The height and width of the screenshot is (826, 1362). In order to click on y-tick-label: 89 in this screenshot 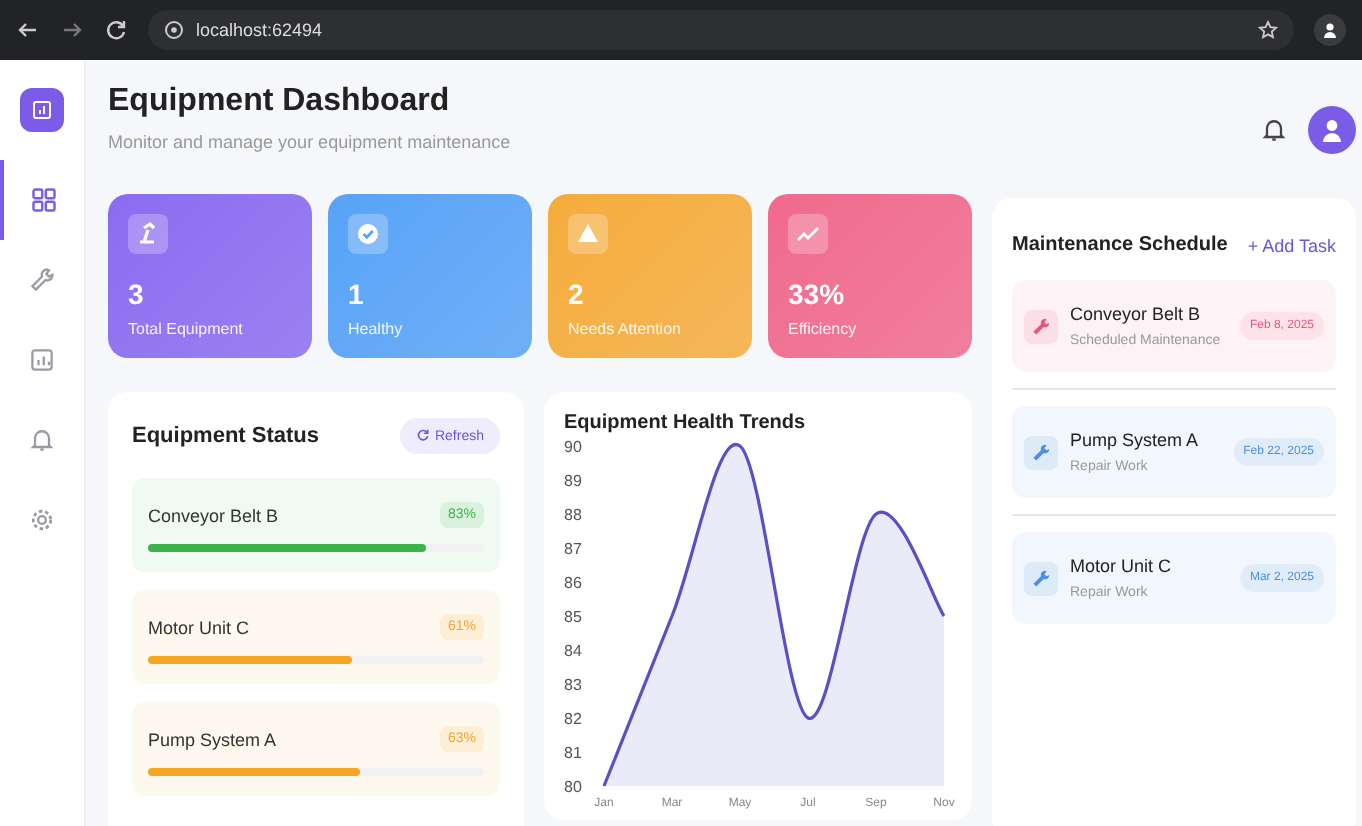, I will do `click(573, 481)`.